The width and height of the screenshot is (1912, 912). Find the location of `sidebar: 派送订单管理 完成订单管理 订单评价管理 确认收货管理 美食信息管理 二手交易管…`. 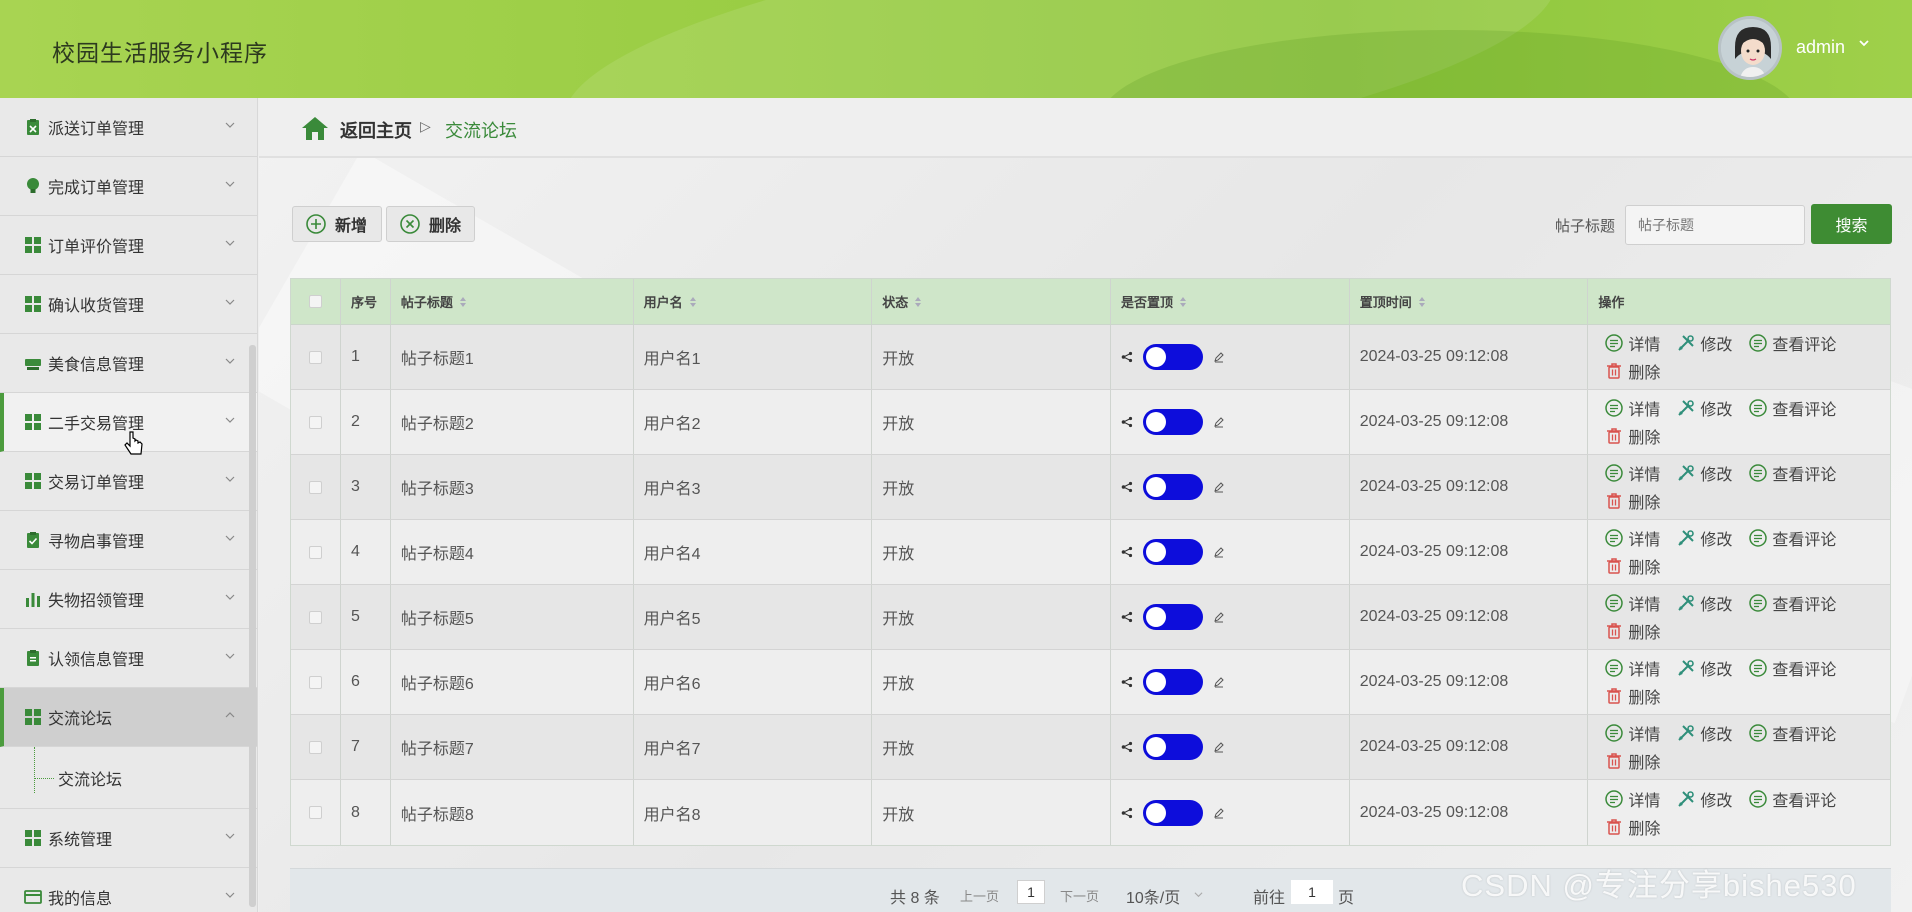

sidebar: 派送订单管理 完成订单管理 订单评价管理 确认收货管理 美食信息管理 二手交易管… is located at coordinates (129, 505).